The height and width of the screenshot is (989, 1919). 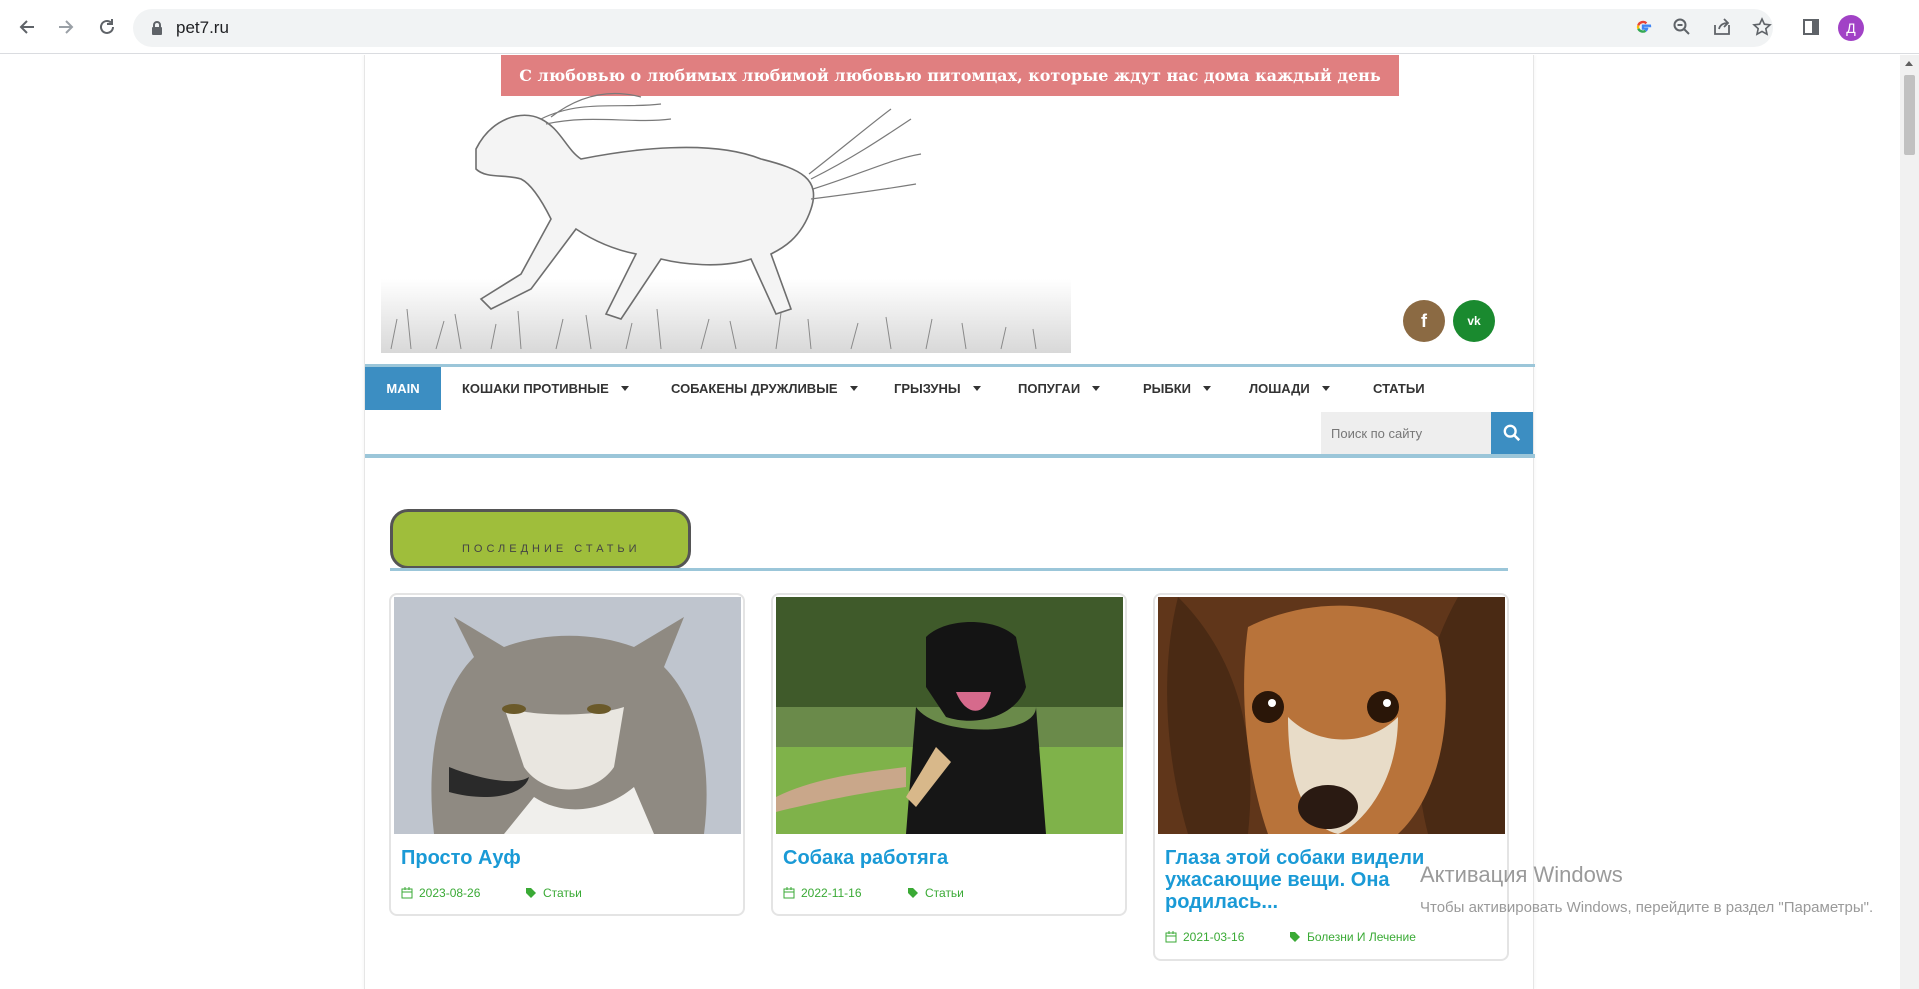 I want to click on google-icon, so click(x=1643, y=27).